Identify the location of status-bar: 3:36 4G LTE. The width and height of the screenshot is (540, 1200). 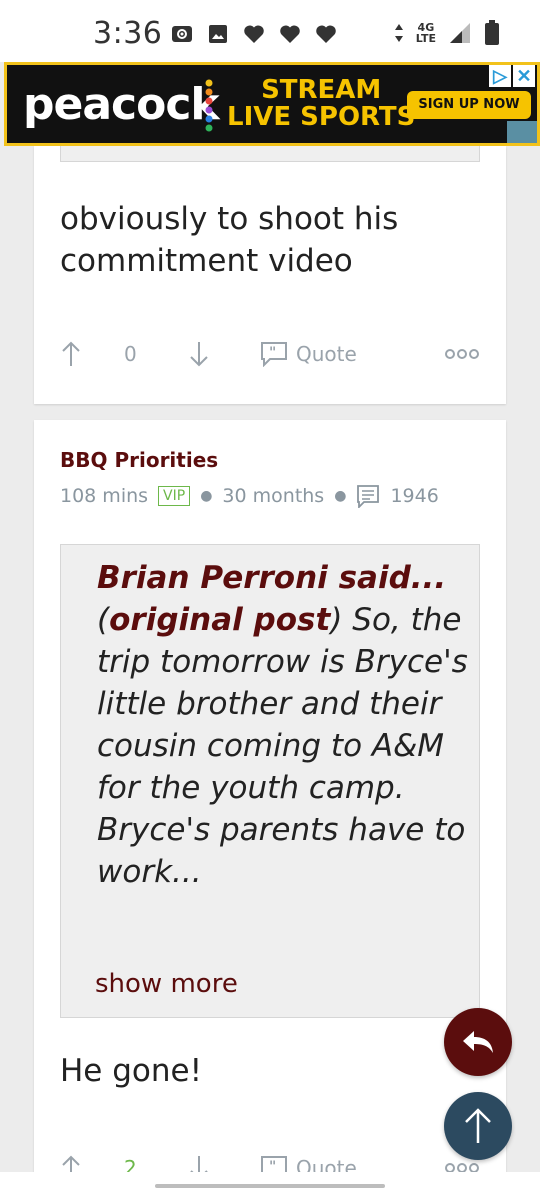
(270, 31).